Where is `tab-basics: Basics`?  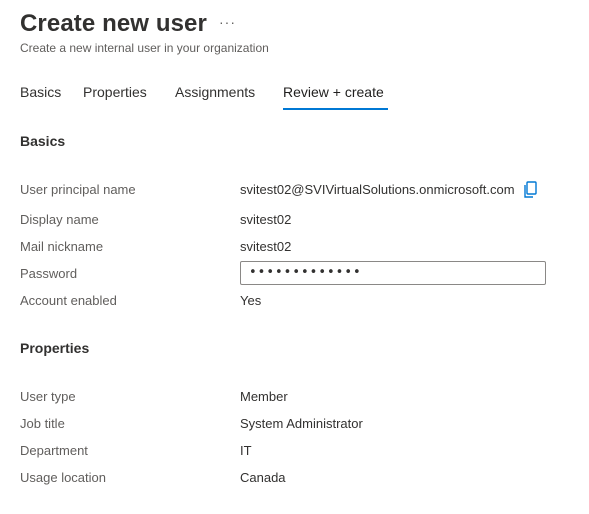 tab-basics: Basics is located at coordinates (40, 95).